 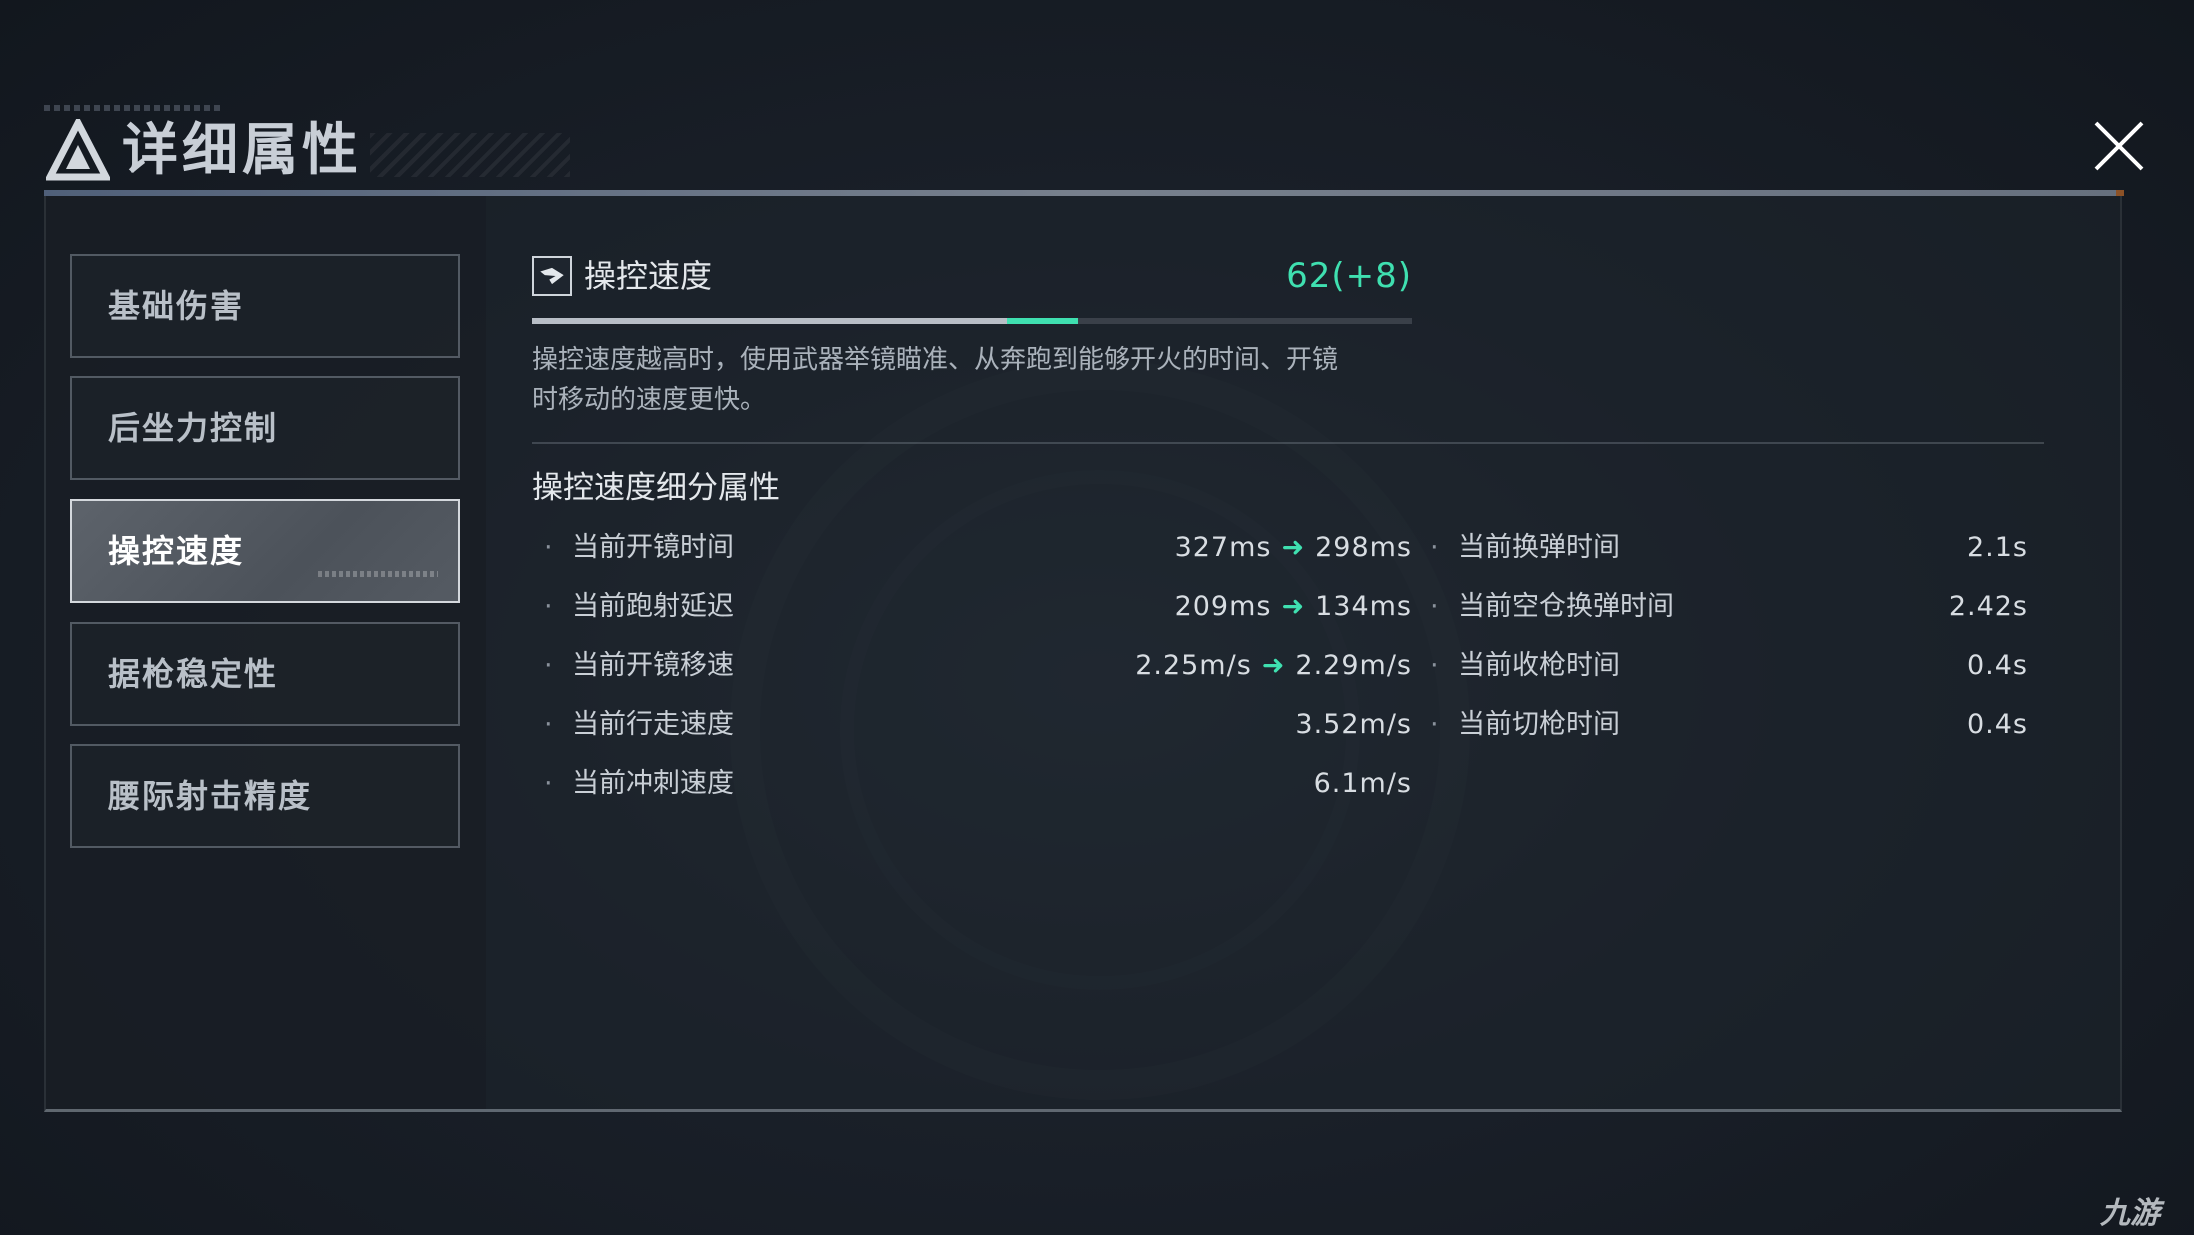 I want to click on value-after: 2.29m/s, so click(x=1353, y=665).